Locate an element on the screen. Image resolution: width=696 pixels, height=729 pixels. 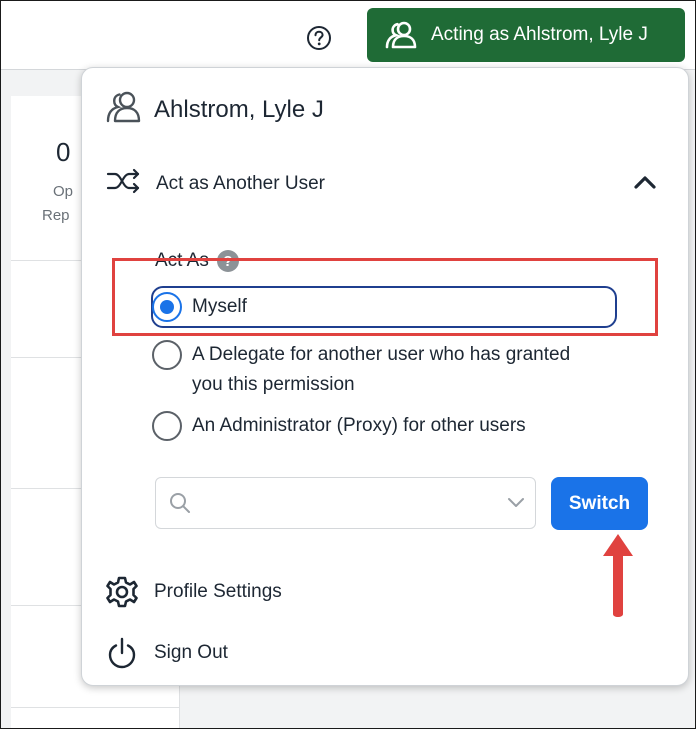
gear-icon is located at coordinates (122, 592).